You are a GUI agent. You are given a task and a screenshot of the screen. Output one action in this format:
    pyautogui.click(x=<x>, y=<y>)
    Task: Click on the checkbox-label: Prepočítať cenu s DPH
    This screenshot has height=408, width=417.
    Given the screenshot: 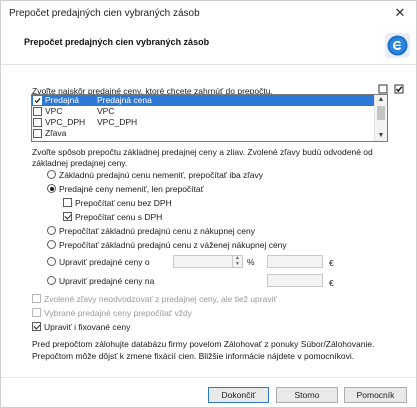 What is the action you would take?
    pyautogui.click(x=119, y=217)
    